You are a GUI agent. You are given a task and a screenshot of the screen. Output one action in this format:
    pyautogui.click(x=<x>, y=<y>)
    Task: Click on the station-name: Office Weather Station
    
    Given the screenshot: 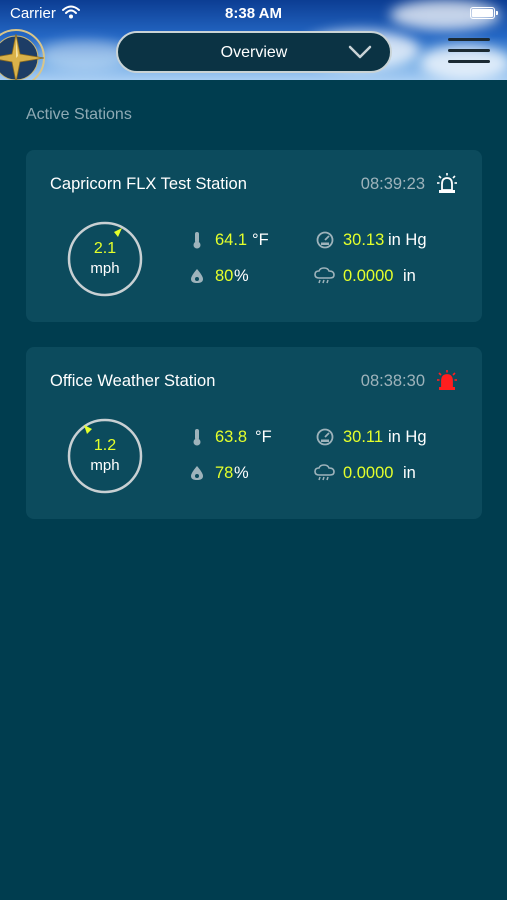 What is the action you would take?
    pyautogui.click(x=133, y=381)
    